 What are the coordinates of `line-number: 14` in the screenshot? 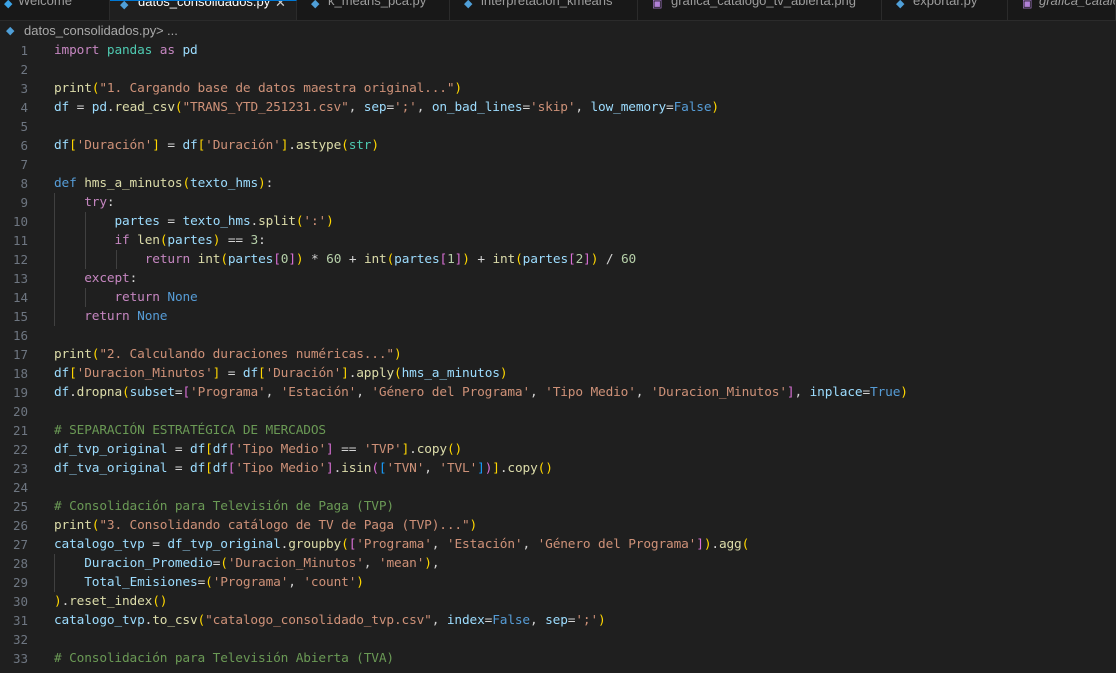 It's located at (20, 297).